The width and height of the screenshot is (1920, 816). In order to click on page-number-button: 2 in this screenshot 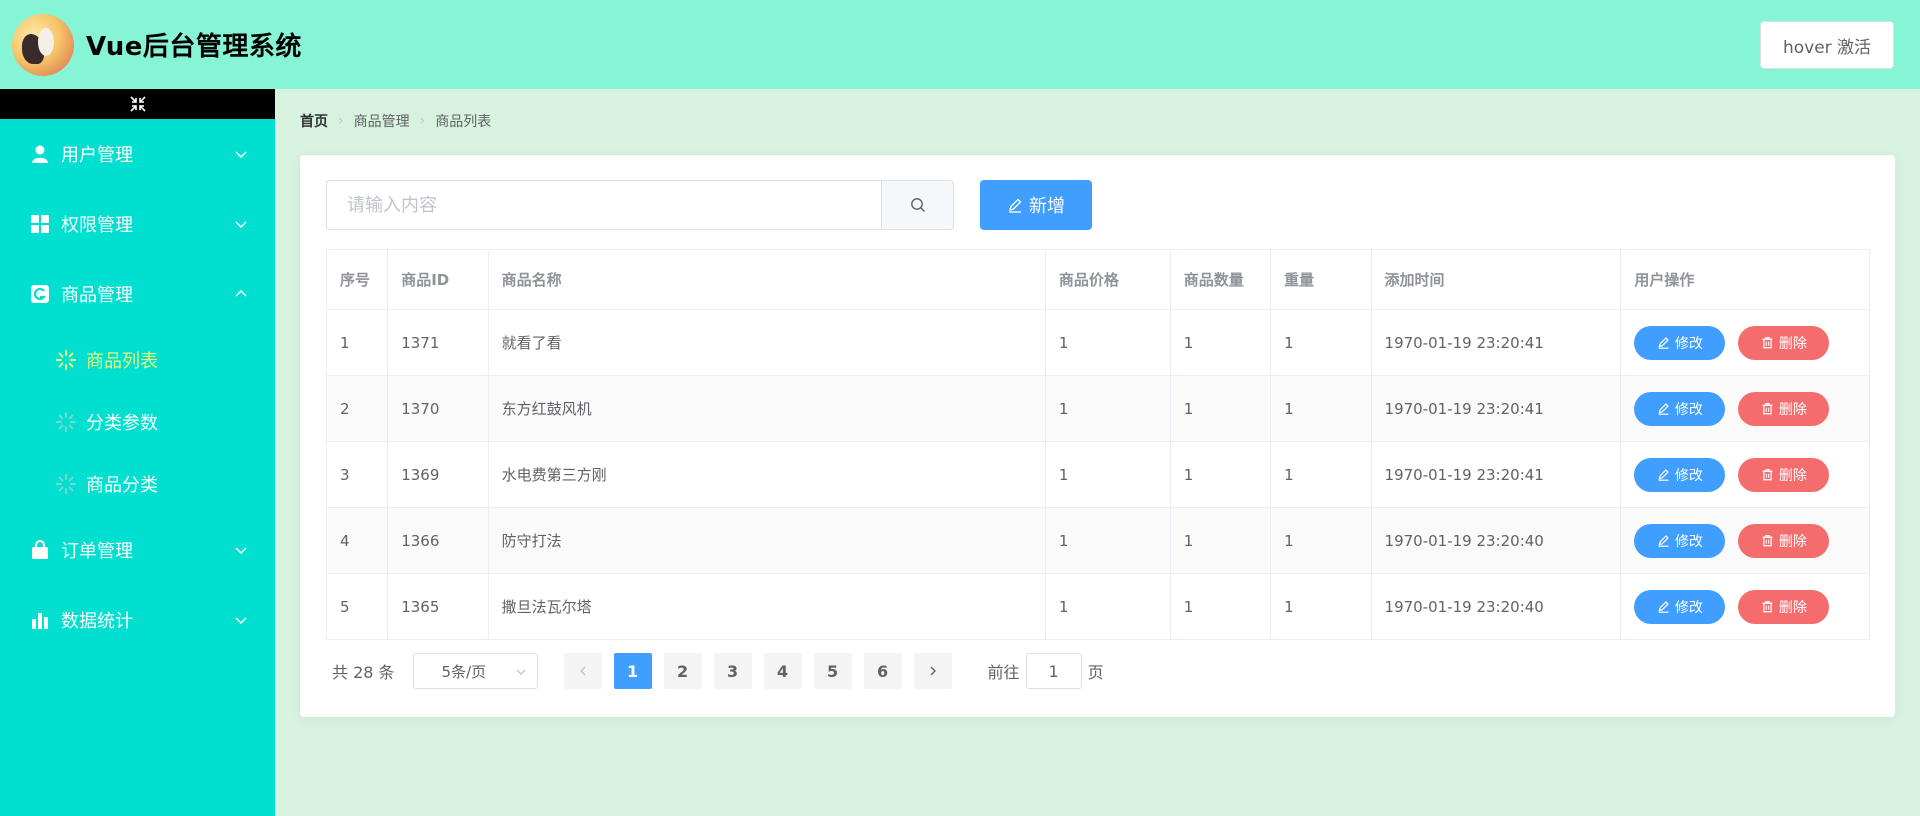, I will do `click(682, 671)`.